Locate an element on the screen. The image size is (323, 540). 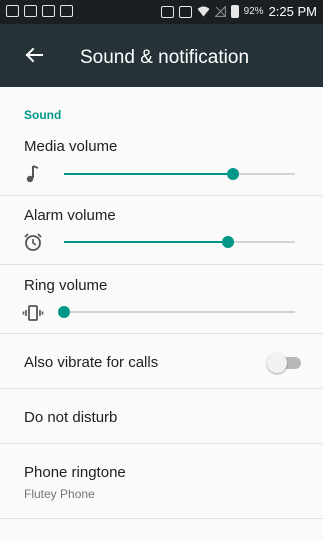
messaging-icon is located at coordinates (12, 11).